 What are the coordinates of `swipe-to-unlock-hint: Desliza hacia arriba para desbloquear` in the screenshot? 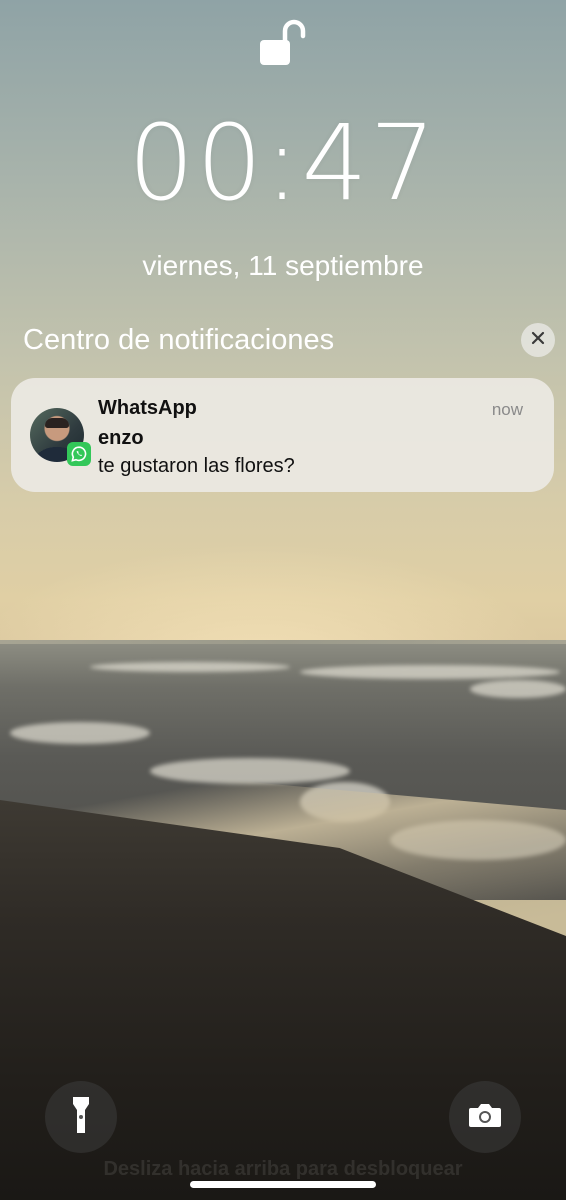 It's located at (283, 1169).